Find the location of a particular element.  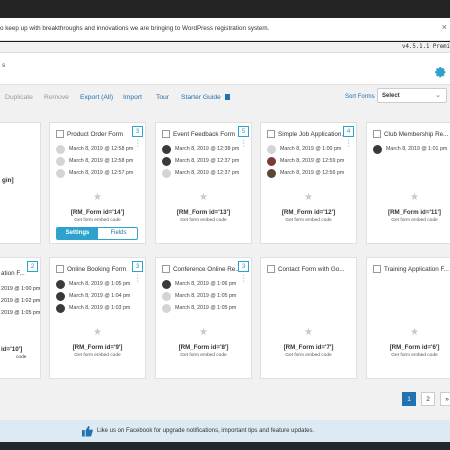

submission-date: March 8, 2019 @ 12:38 pm is located at coordinates (207, 149).